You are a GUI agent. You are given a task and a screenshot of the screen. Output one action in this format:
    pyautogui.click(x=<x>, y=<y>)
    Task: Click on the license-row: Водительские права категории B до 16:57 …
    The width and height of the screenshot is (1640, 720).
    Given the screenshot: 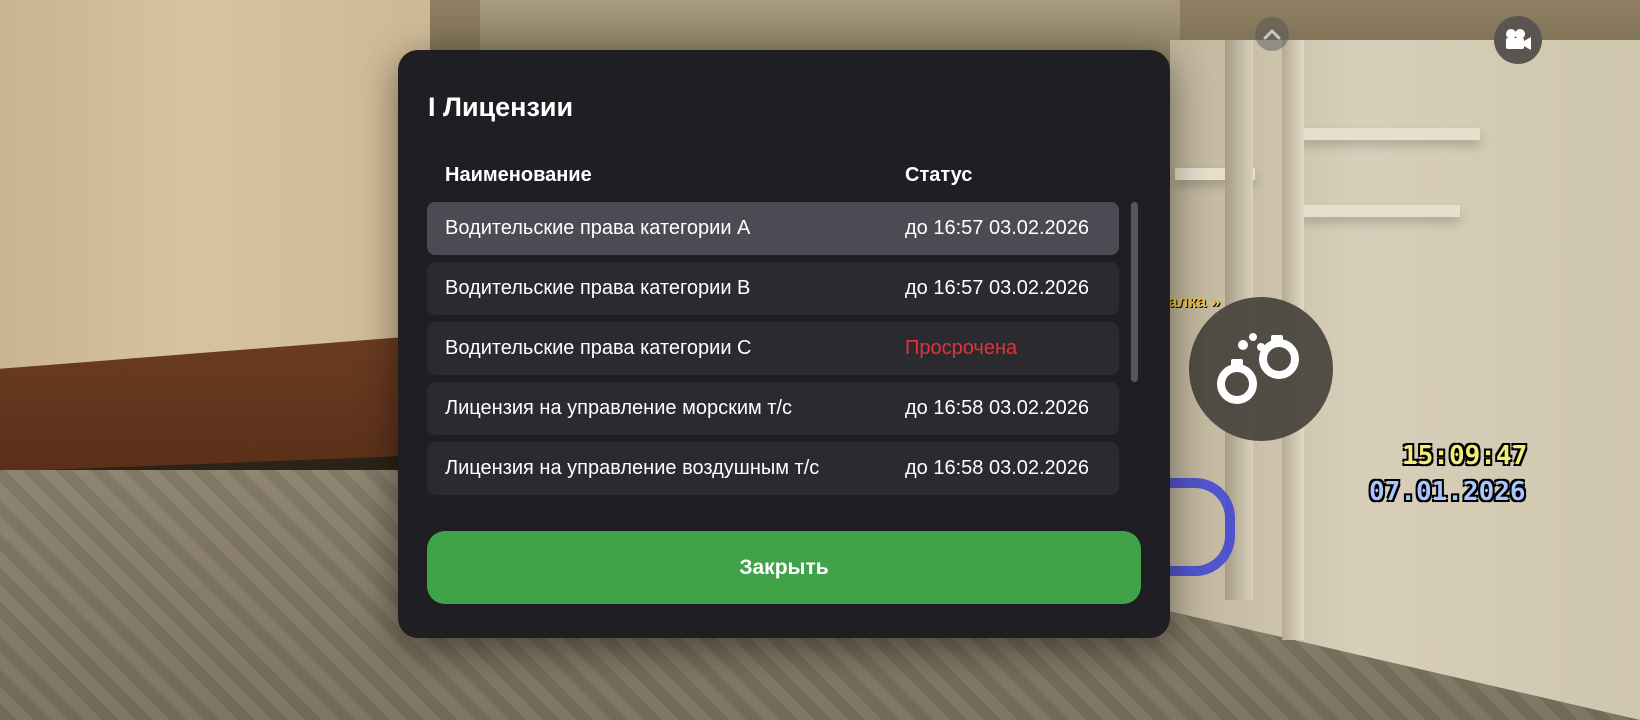 What is the action you would take?
    pyautogui.click(x=773, y=288)
    